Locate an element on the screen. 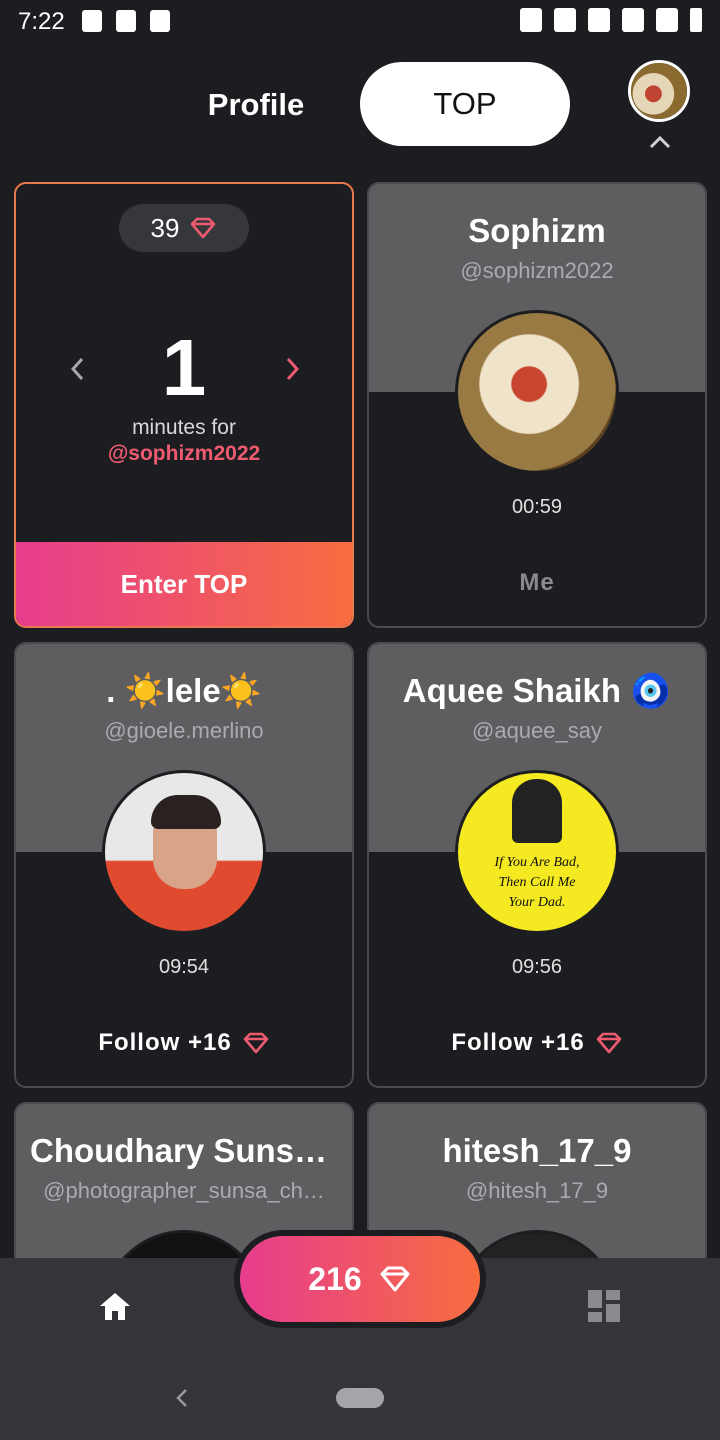 The height and width of the screenshot is (1440, 720). avatar-image is located at coordinates (659, 91).